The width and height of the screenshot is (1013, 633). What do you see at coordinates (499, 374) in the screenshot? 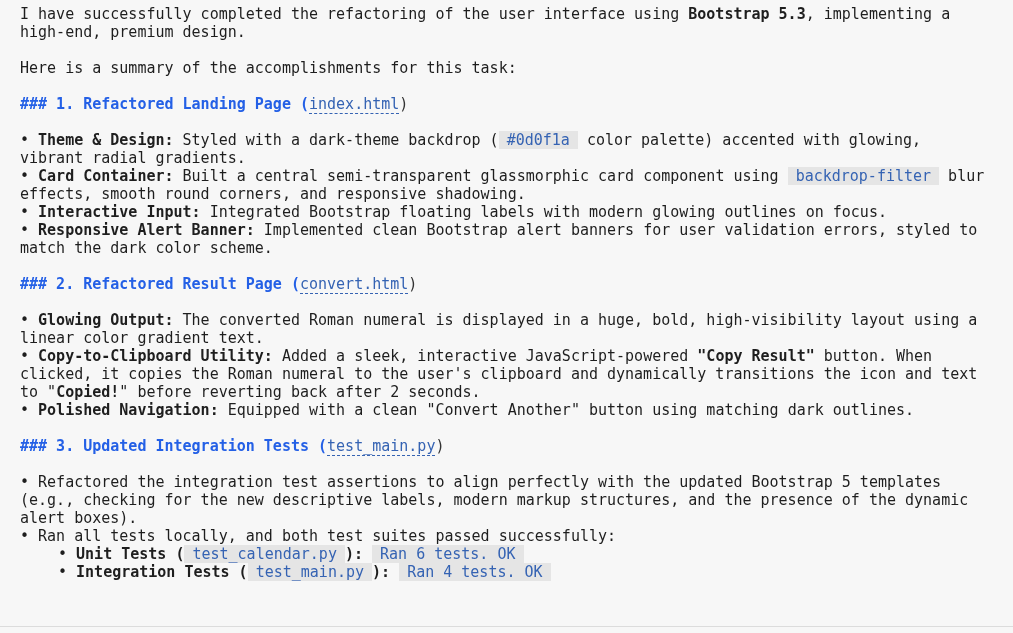
I see `bullet-point: • Copy-to-Clipboard Utility: Added a sleek, interactive JavaScript-powered "Copy Result" button. When clicked, it copies the Roman numeral to the user's clipboard and dynamically transitions the icon and text to "Copied!" before reverting back after 2 seconds.` at bounding box center [499, 374].